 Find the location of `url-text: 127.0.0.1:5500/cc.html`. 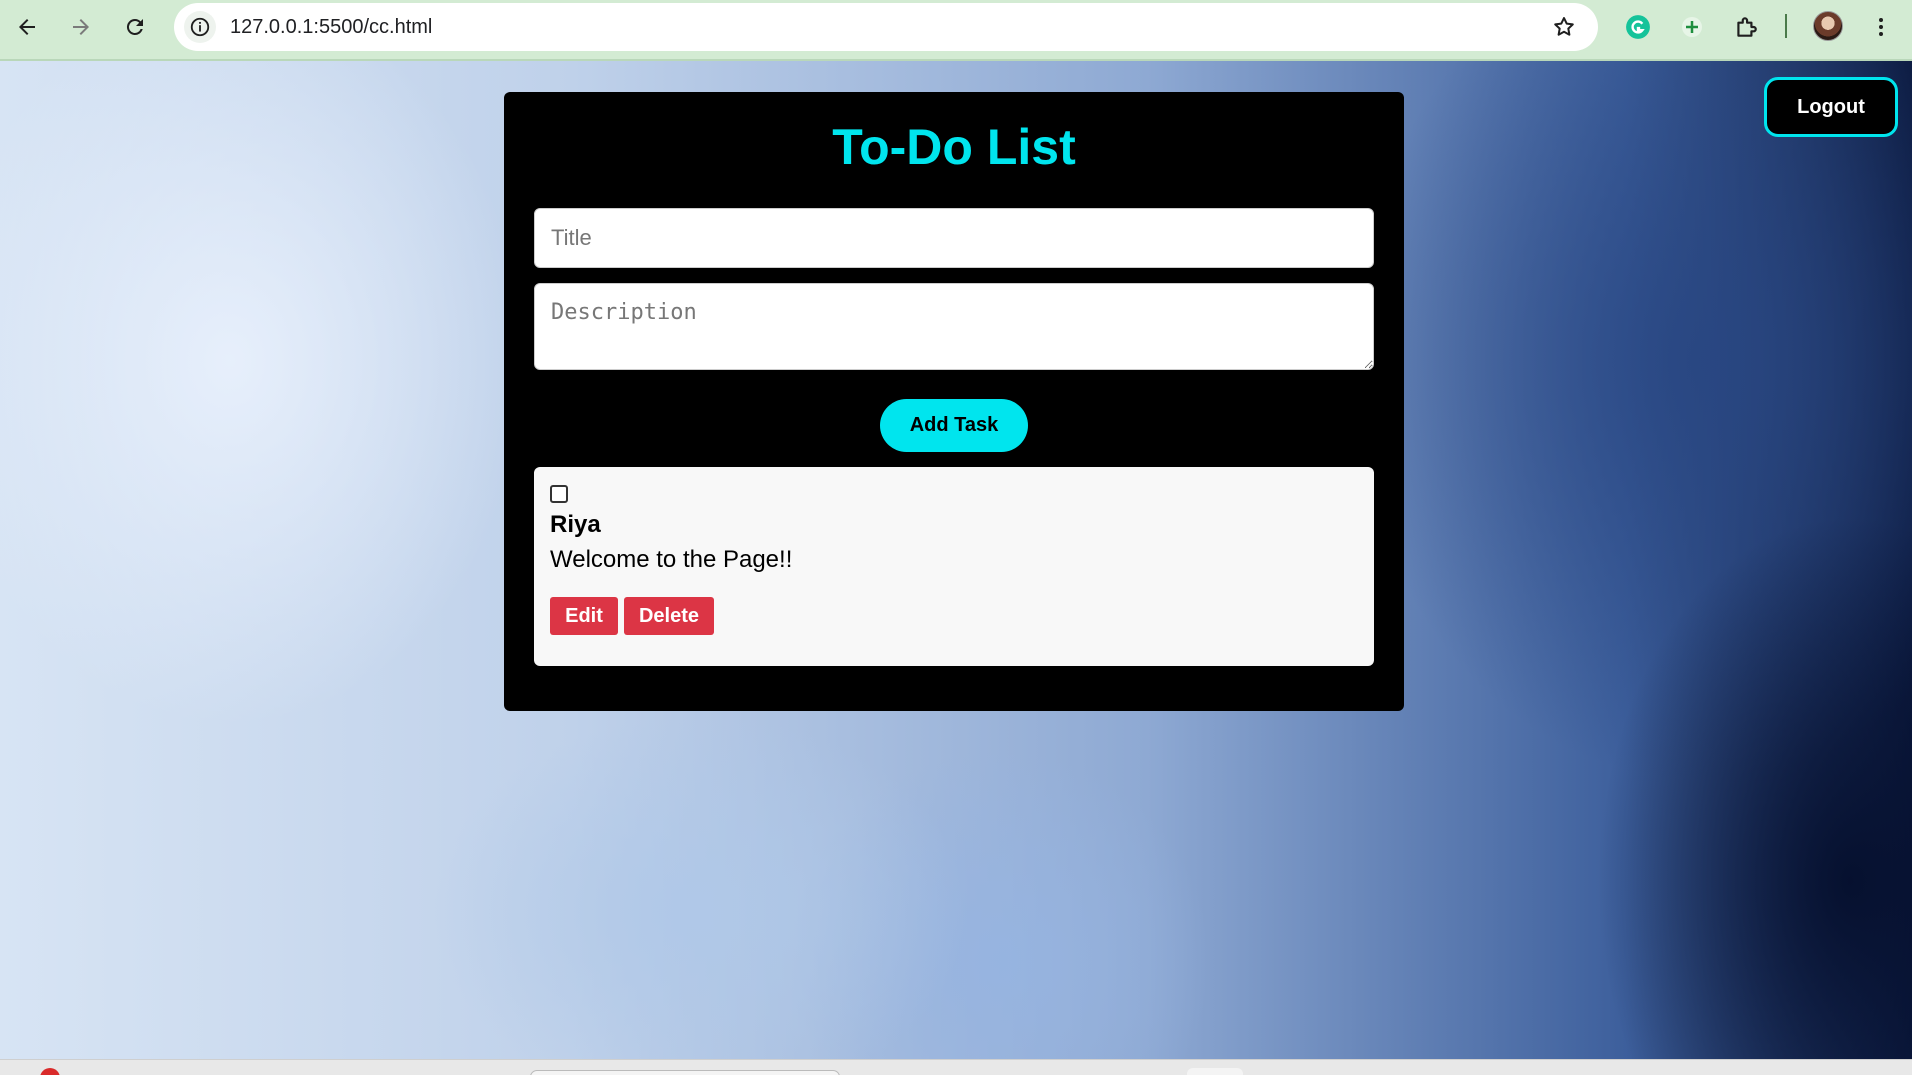

url-text: 127.0.0.1:5500/cc.html is located at coordinates (331, 27).